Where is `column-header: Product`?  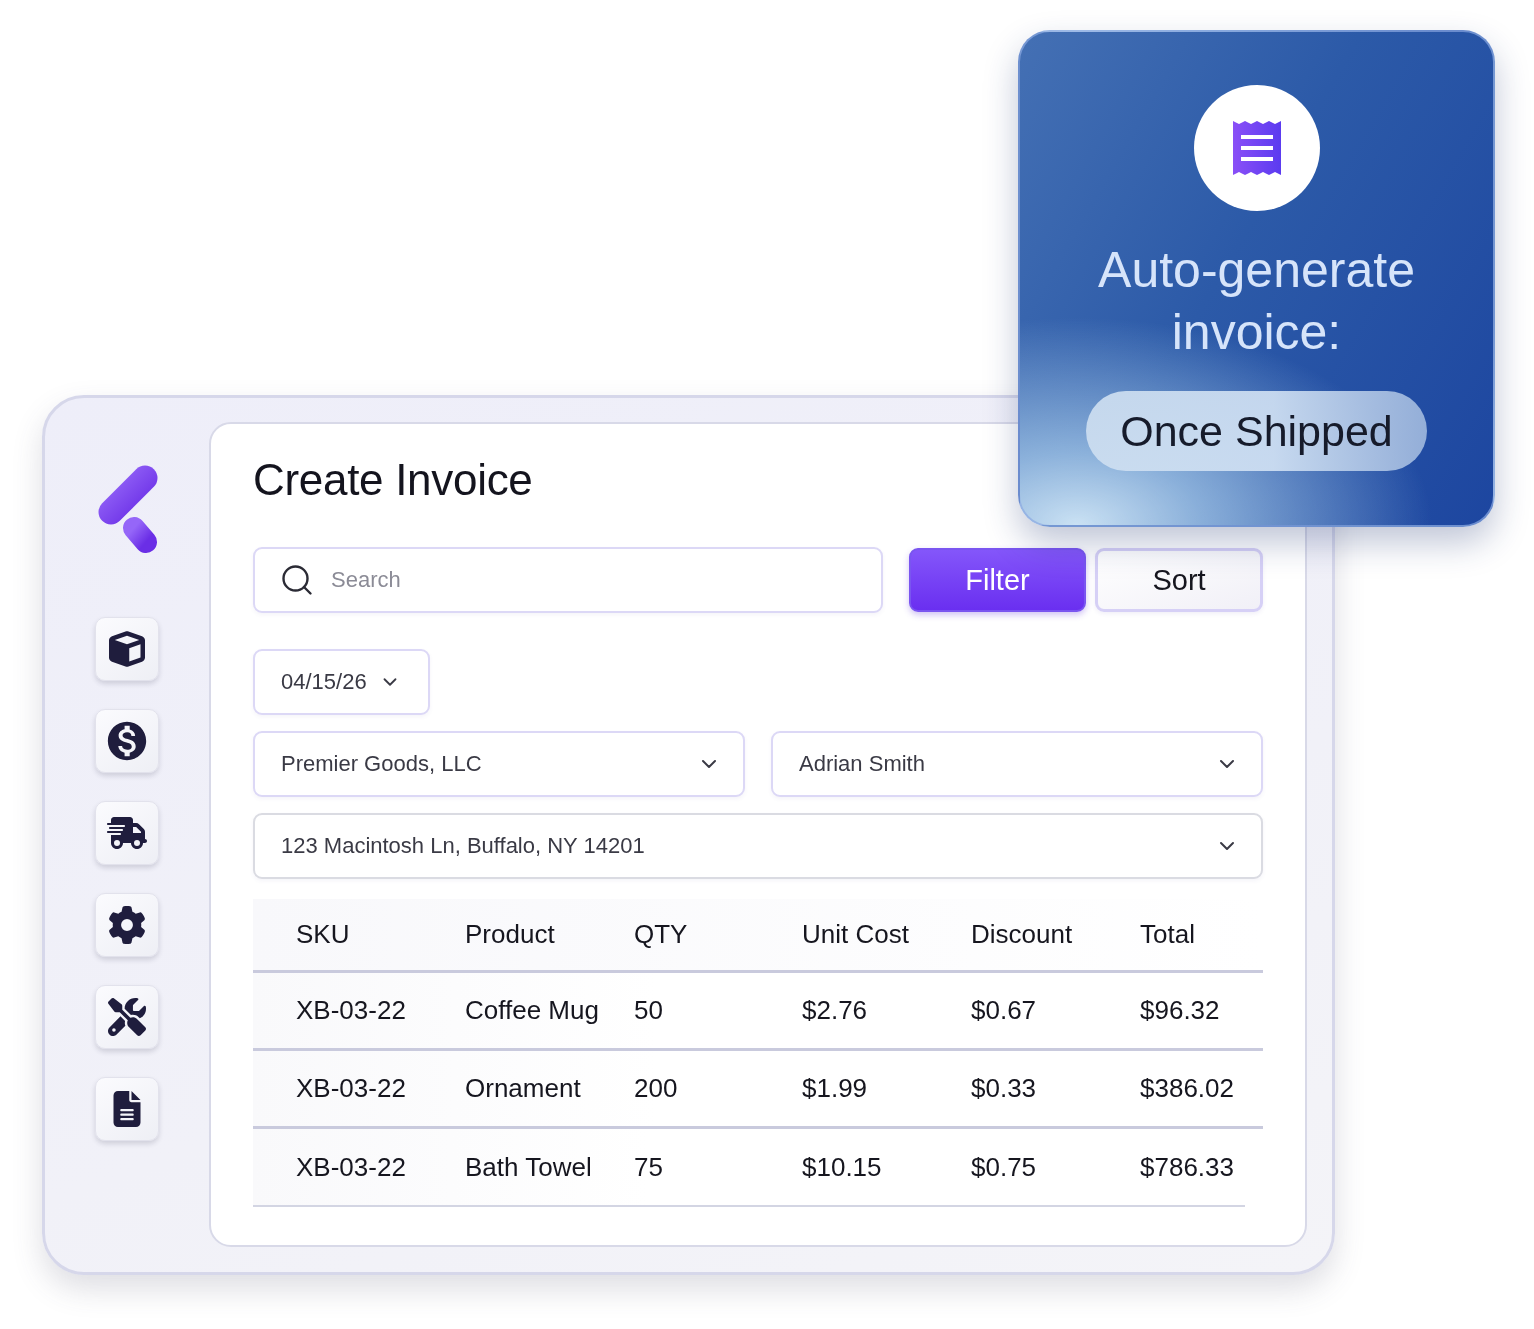 column-header: Product is located at coordinates (510, 934).